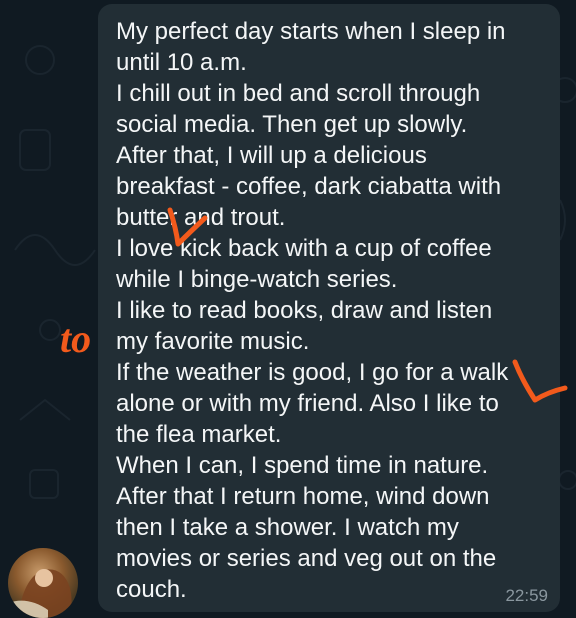 The width and height of the screenshot is (576, 618). I want to click on message-line: social media. Then get up slowly., so click(292, 124).